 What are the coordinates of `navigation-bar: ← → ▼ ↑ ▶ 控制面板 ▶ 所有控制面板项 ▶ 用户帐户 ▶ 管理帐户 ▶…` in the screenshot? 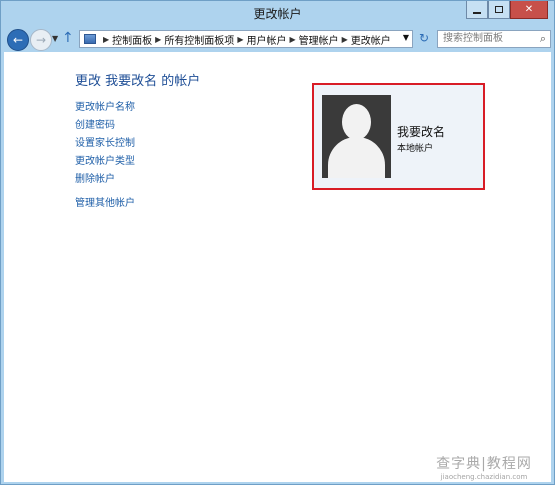 It's located at (277, 39).